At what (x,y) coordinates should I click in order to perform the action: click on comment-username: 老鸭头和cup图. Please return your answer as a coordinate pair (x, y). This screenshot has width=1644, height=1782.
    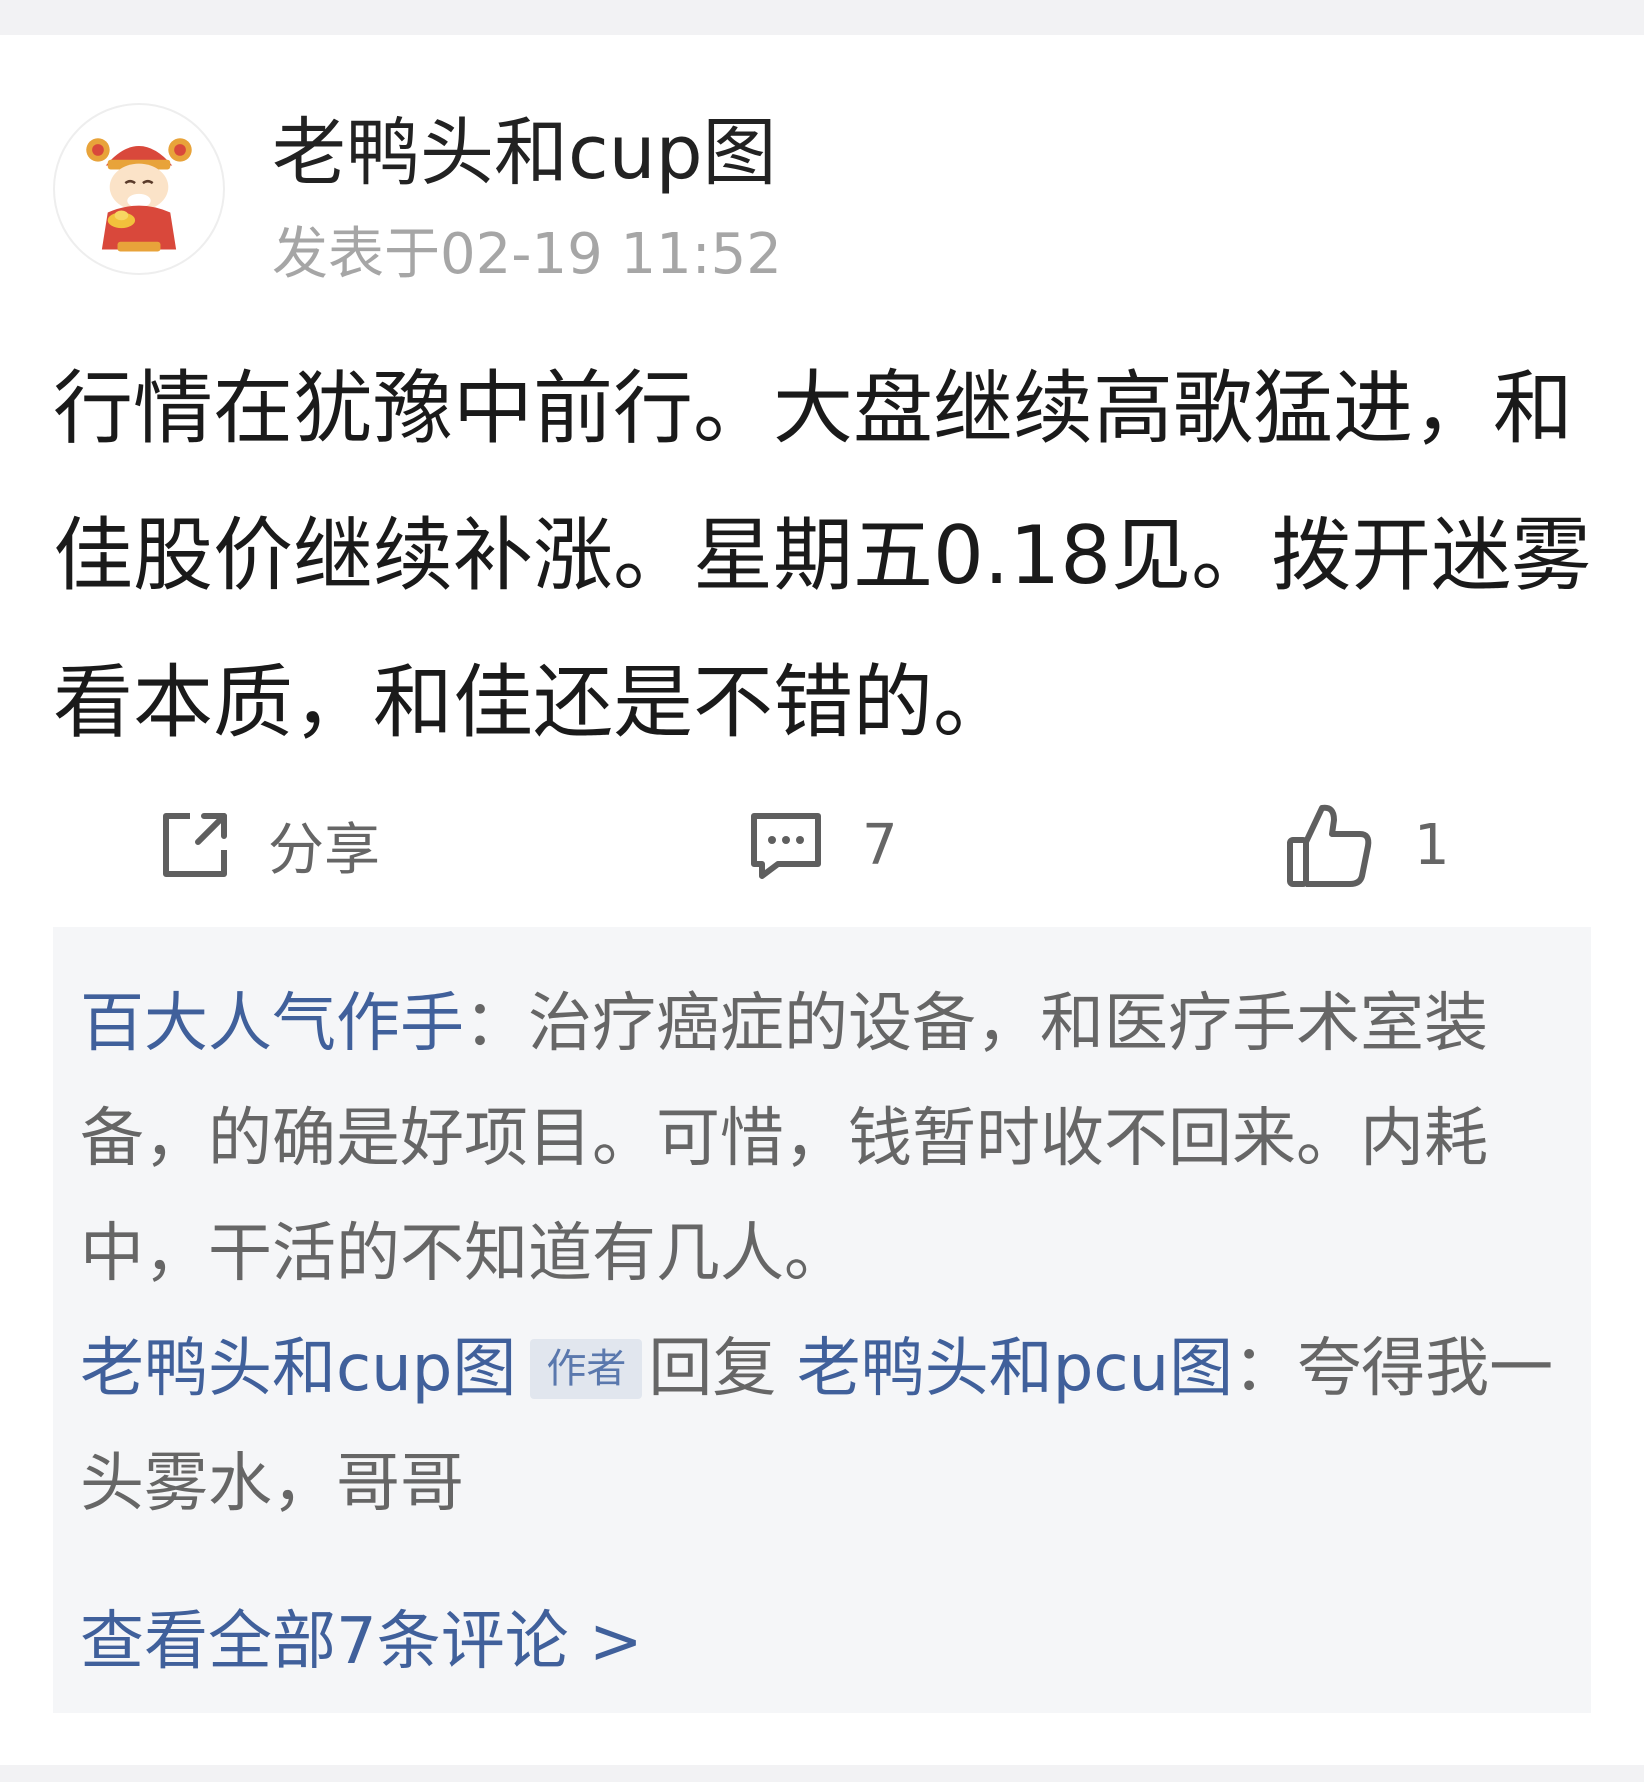
    Looking at the image, I should click on (298, 1369).